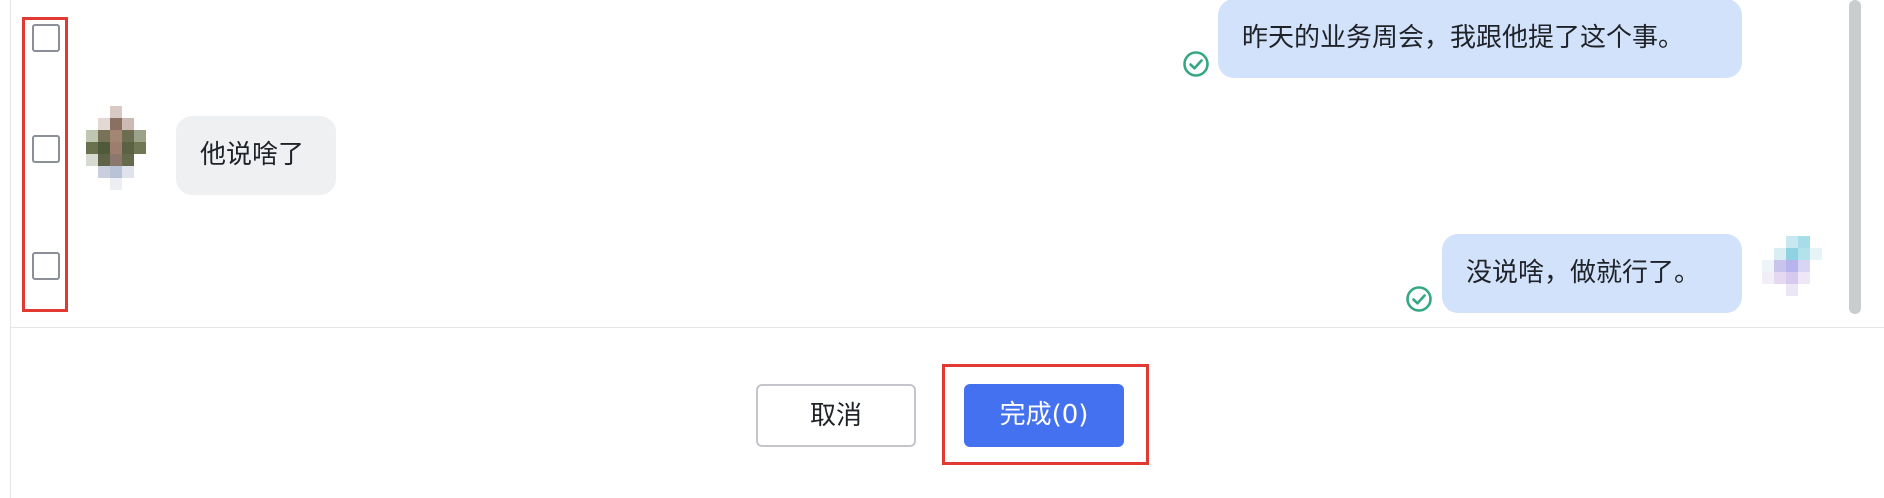 Image resolution: width=1884 pixels, height=498 pixels. What do you see at coordinates (252, 155) in the screenshot?
I see `message-text: 他说啥了` at bounding box center [252, 155].